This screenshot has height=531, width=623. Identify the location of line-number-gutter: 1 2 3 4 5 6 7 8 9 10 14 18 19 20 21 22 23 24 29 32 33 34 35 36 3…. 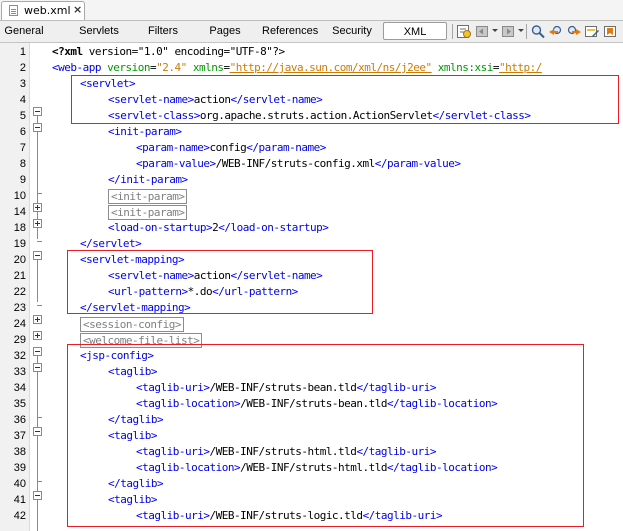
(15, 287).